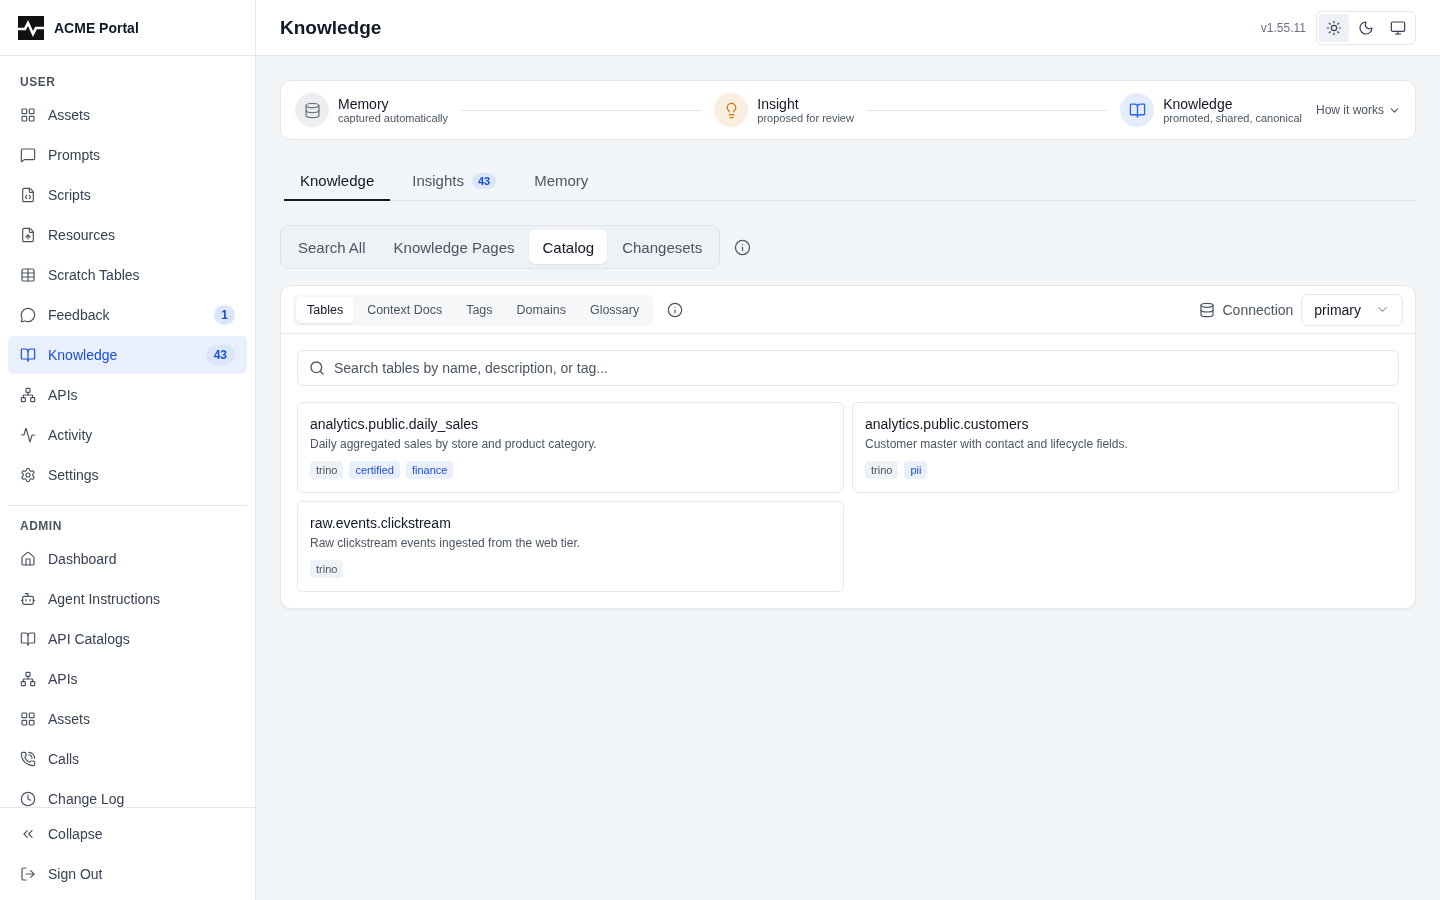 This screenshot has height=900, width=1440. What do you see at coordinates (395, 424) in the screenshot?
I see `table-name: analytics.public.daily_sales` at bounding box center [395, 424].